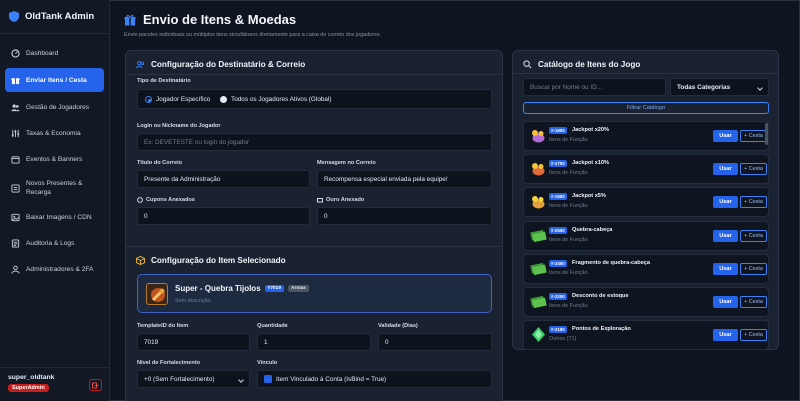 This screenshot has width=800, height=401. What do you see at coordinates (558, 130) in the screenshot?
I see `item-id-badge: #-1800` at bounding box center [558, 130].